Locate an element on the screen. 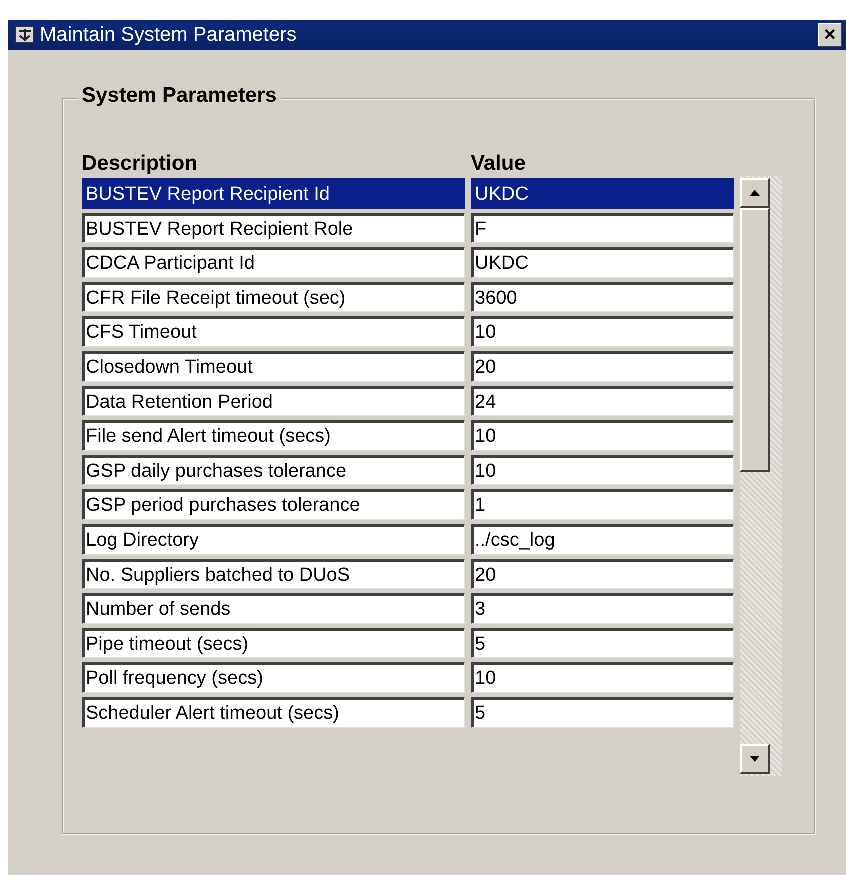  value-field: 24 is located at coordinates (602, 401).